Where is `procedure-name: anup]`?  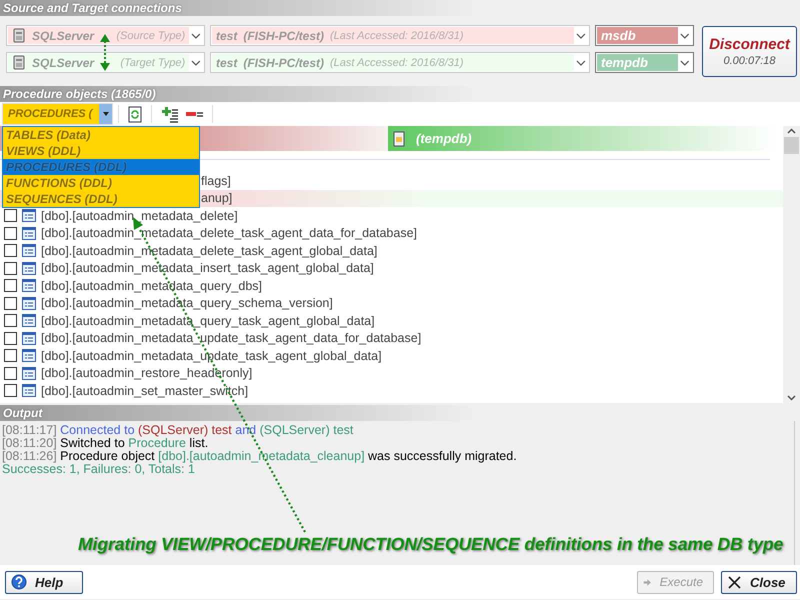 procedure-name: anup] is located at coordinates (216, 198).